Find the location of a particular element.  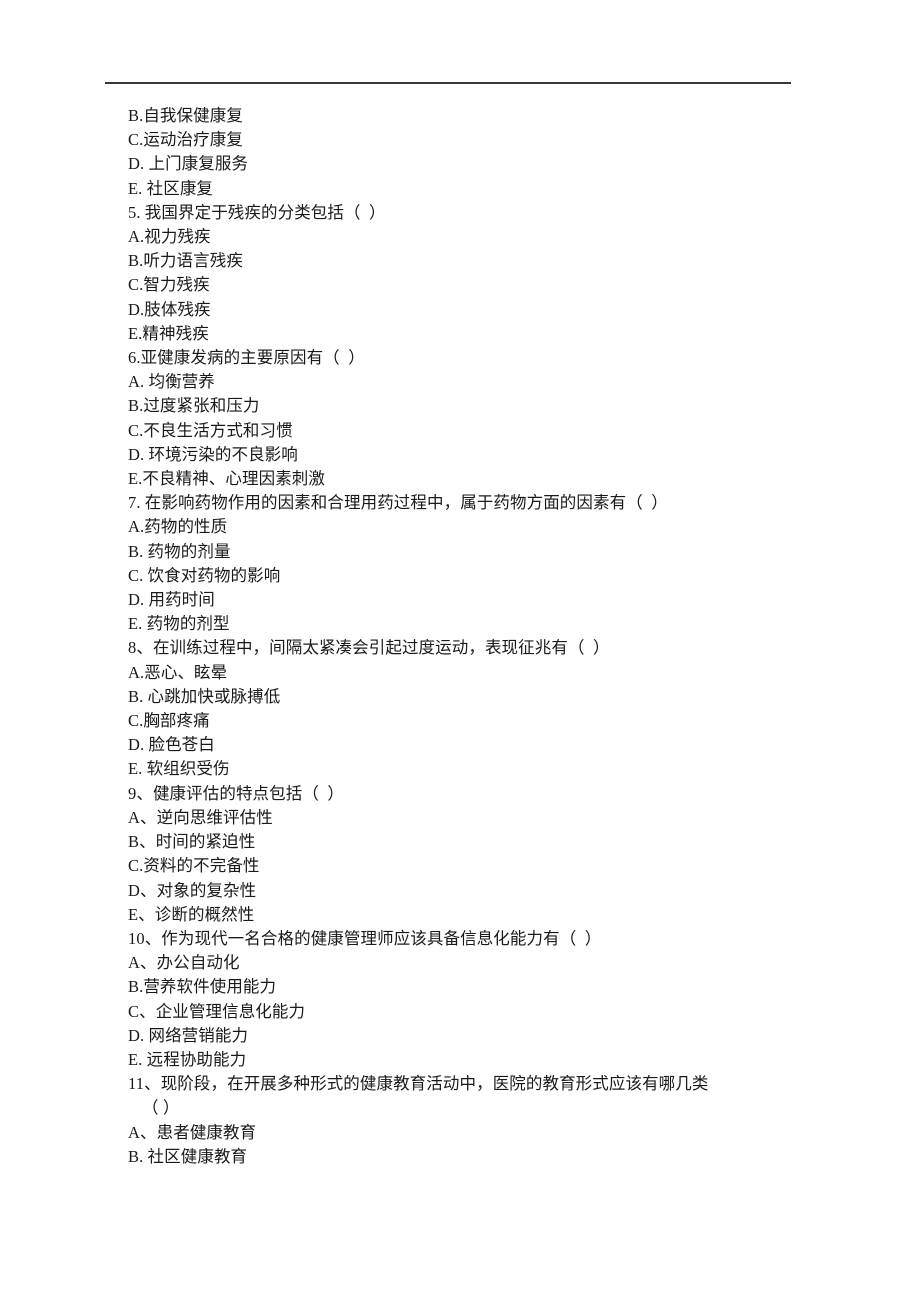

text-line: B、时间的紧迫性 is located at coordinates (192, 842).